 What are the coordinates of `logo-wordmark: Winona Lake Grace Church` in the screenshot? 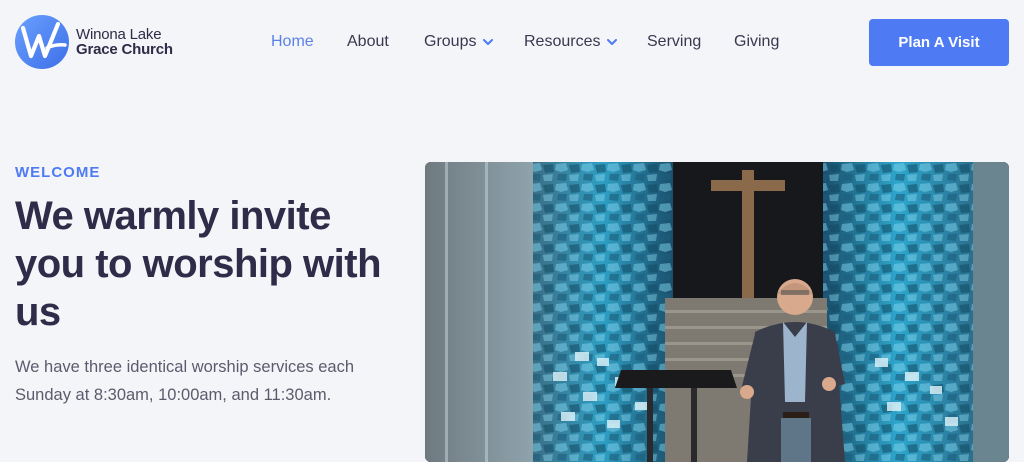 It's located at (124, 42).